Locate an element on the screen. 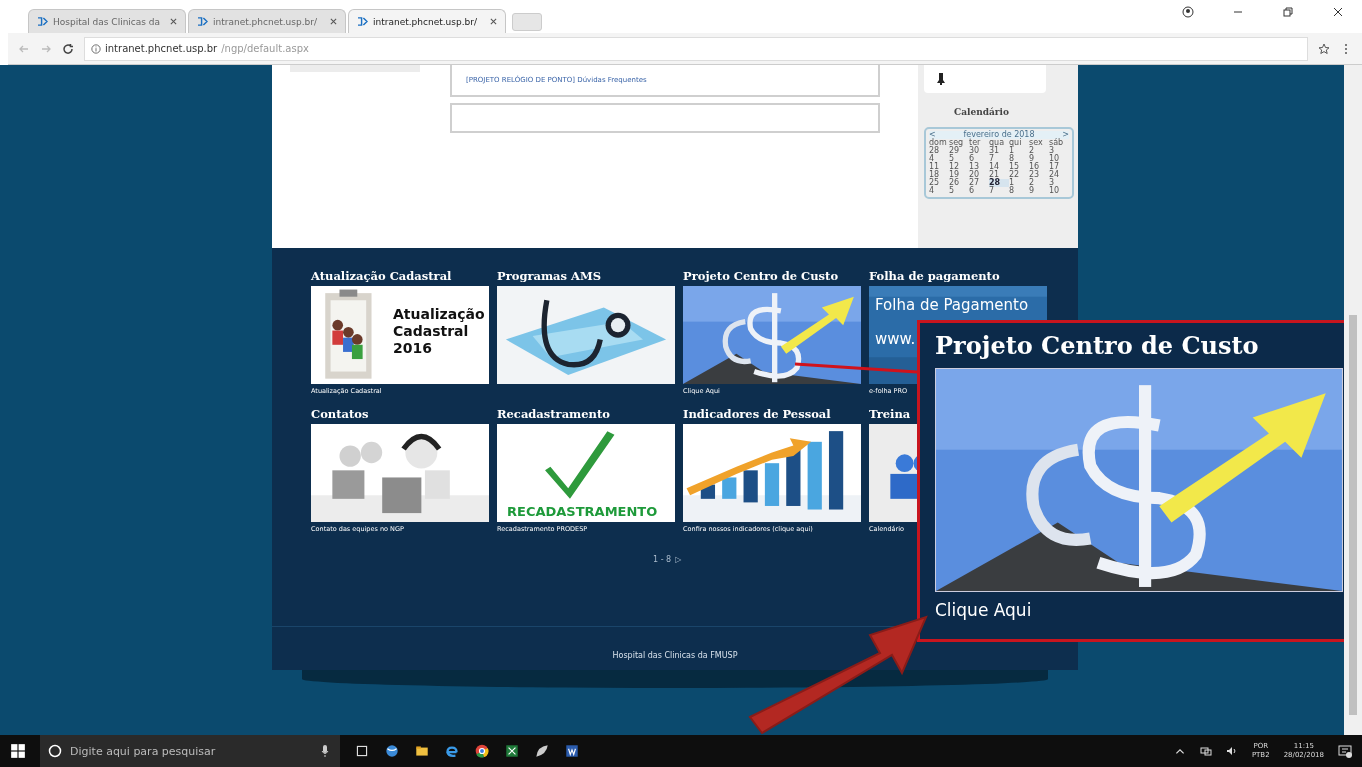  reload-icon is located at coordinates (68, 48).